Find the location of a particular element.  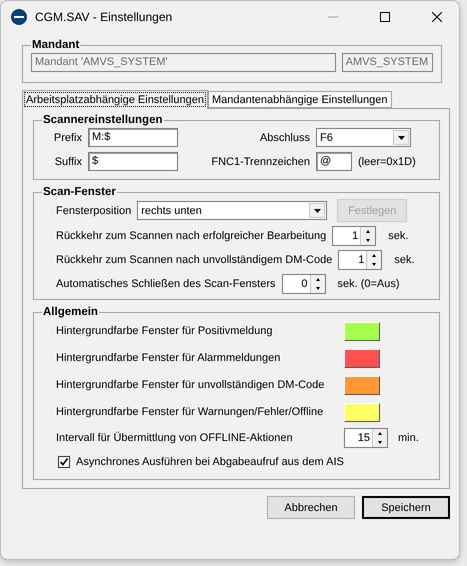

hint-text: (leer=0x1D) is located at coordinates (387, 161).